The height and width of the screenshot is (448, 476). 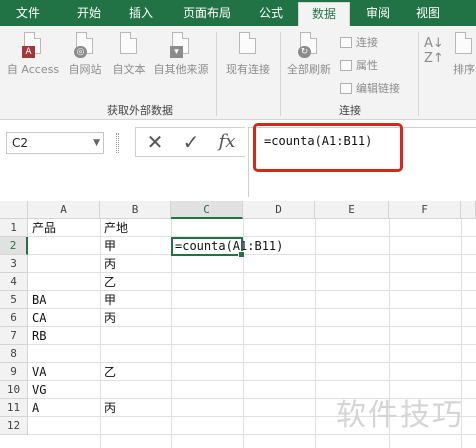 I want to click on insert-function-icon: fx, so click(x=227, y=142).